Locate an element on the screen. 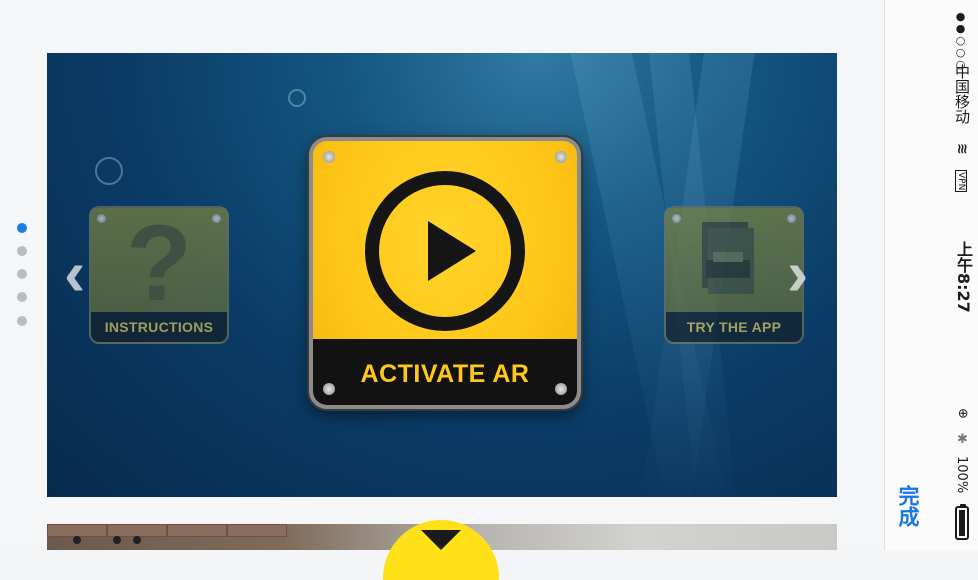 Image resolution: width=978 pixels, height=580 pixels. play-icon is located at coordinates (452, 251).